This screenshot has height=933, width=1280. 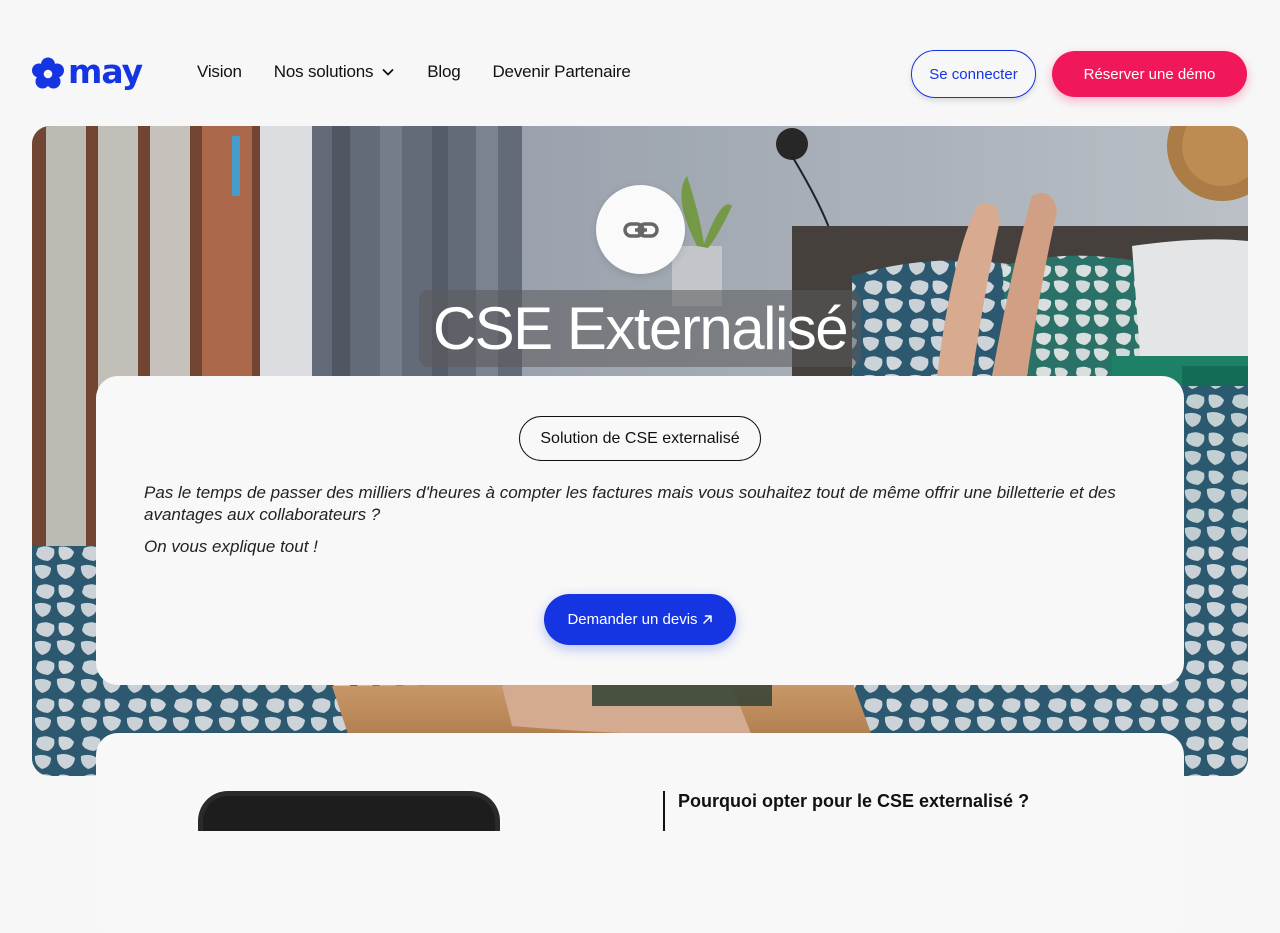 I want to click on nav-item-blog: Blog, so click(x=443, y=72).